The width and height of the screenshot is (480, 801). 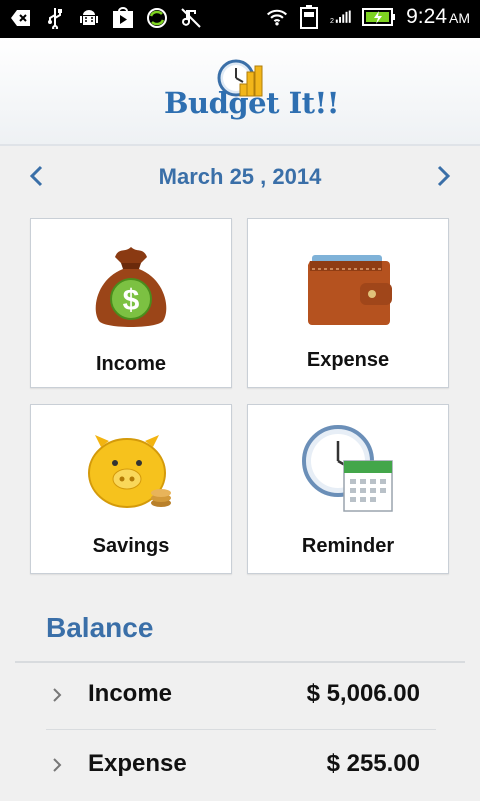 I want to click on reminder-tile-label: Reminder, so click(x=348, y=546).